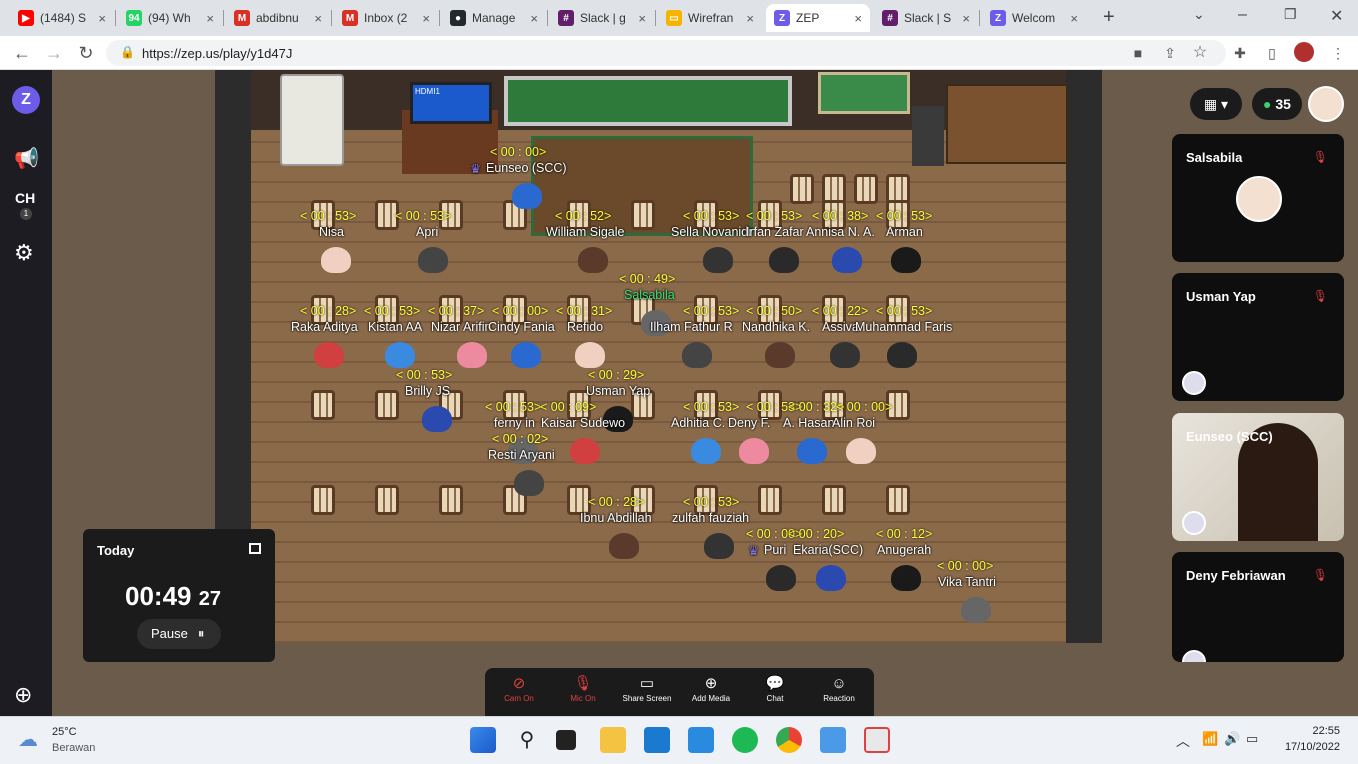  I want to click on minimize-button: –, so click(1242, 15).